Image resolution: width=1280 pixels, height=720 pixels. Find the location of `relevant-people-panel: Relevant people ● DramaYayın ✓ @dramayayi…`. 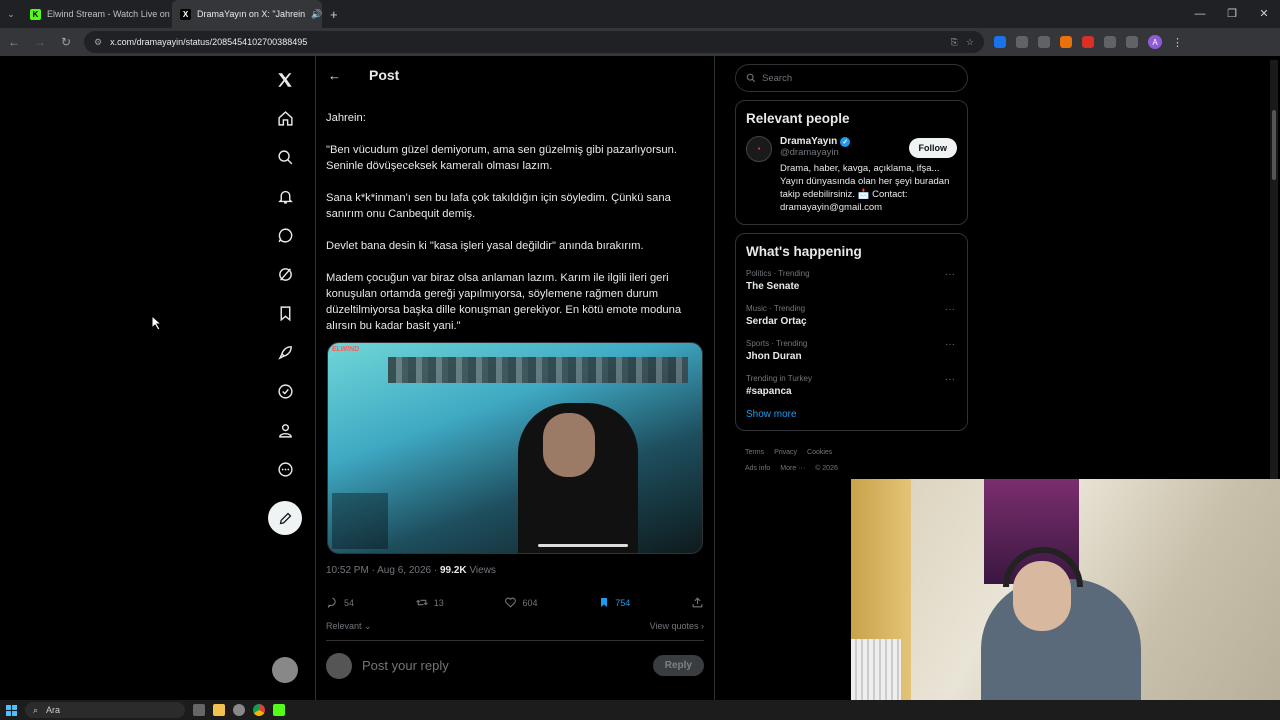

relevant-people-panel: Relevant people ● DramaYayın ✓ @dramayayi… is located at coordinates (851, 162).